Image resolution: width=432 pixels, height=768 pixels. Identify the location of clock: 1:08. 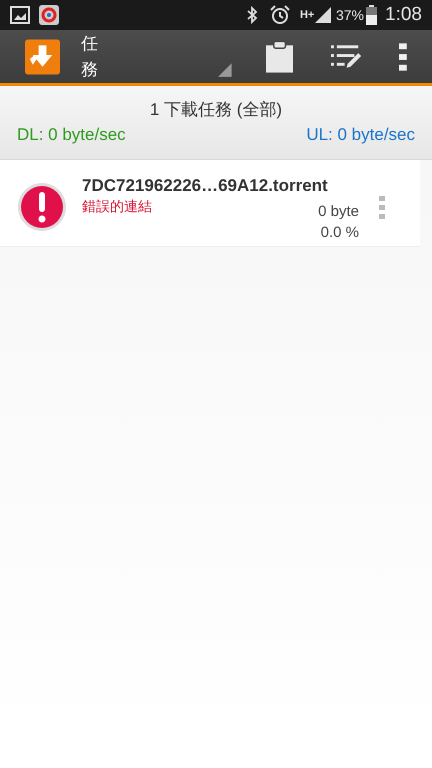
(403, 14).